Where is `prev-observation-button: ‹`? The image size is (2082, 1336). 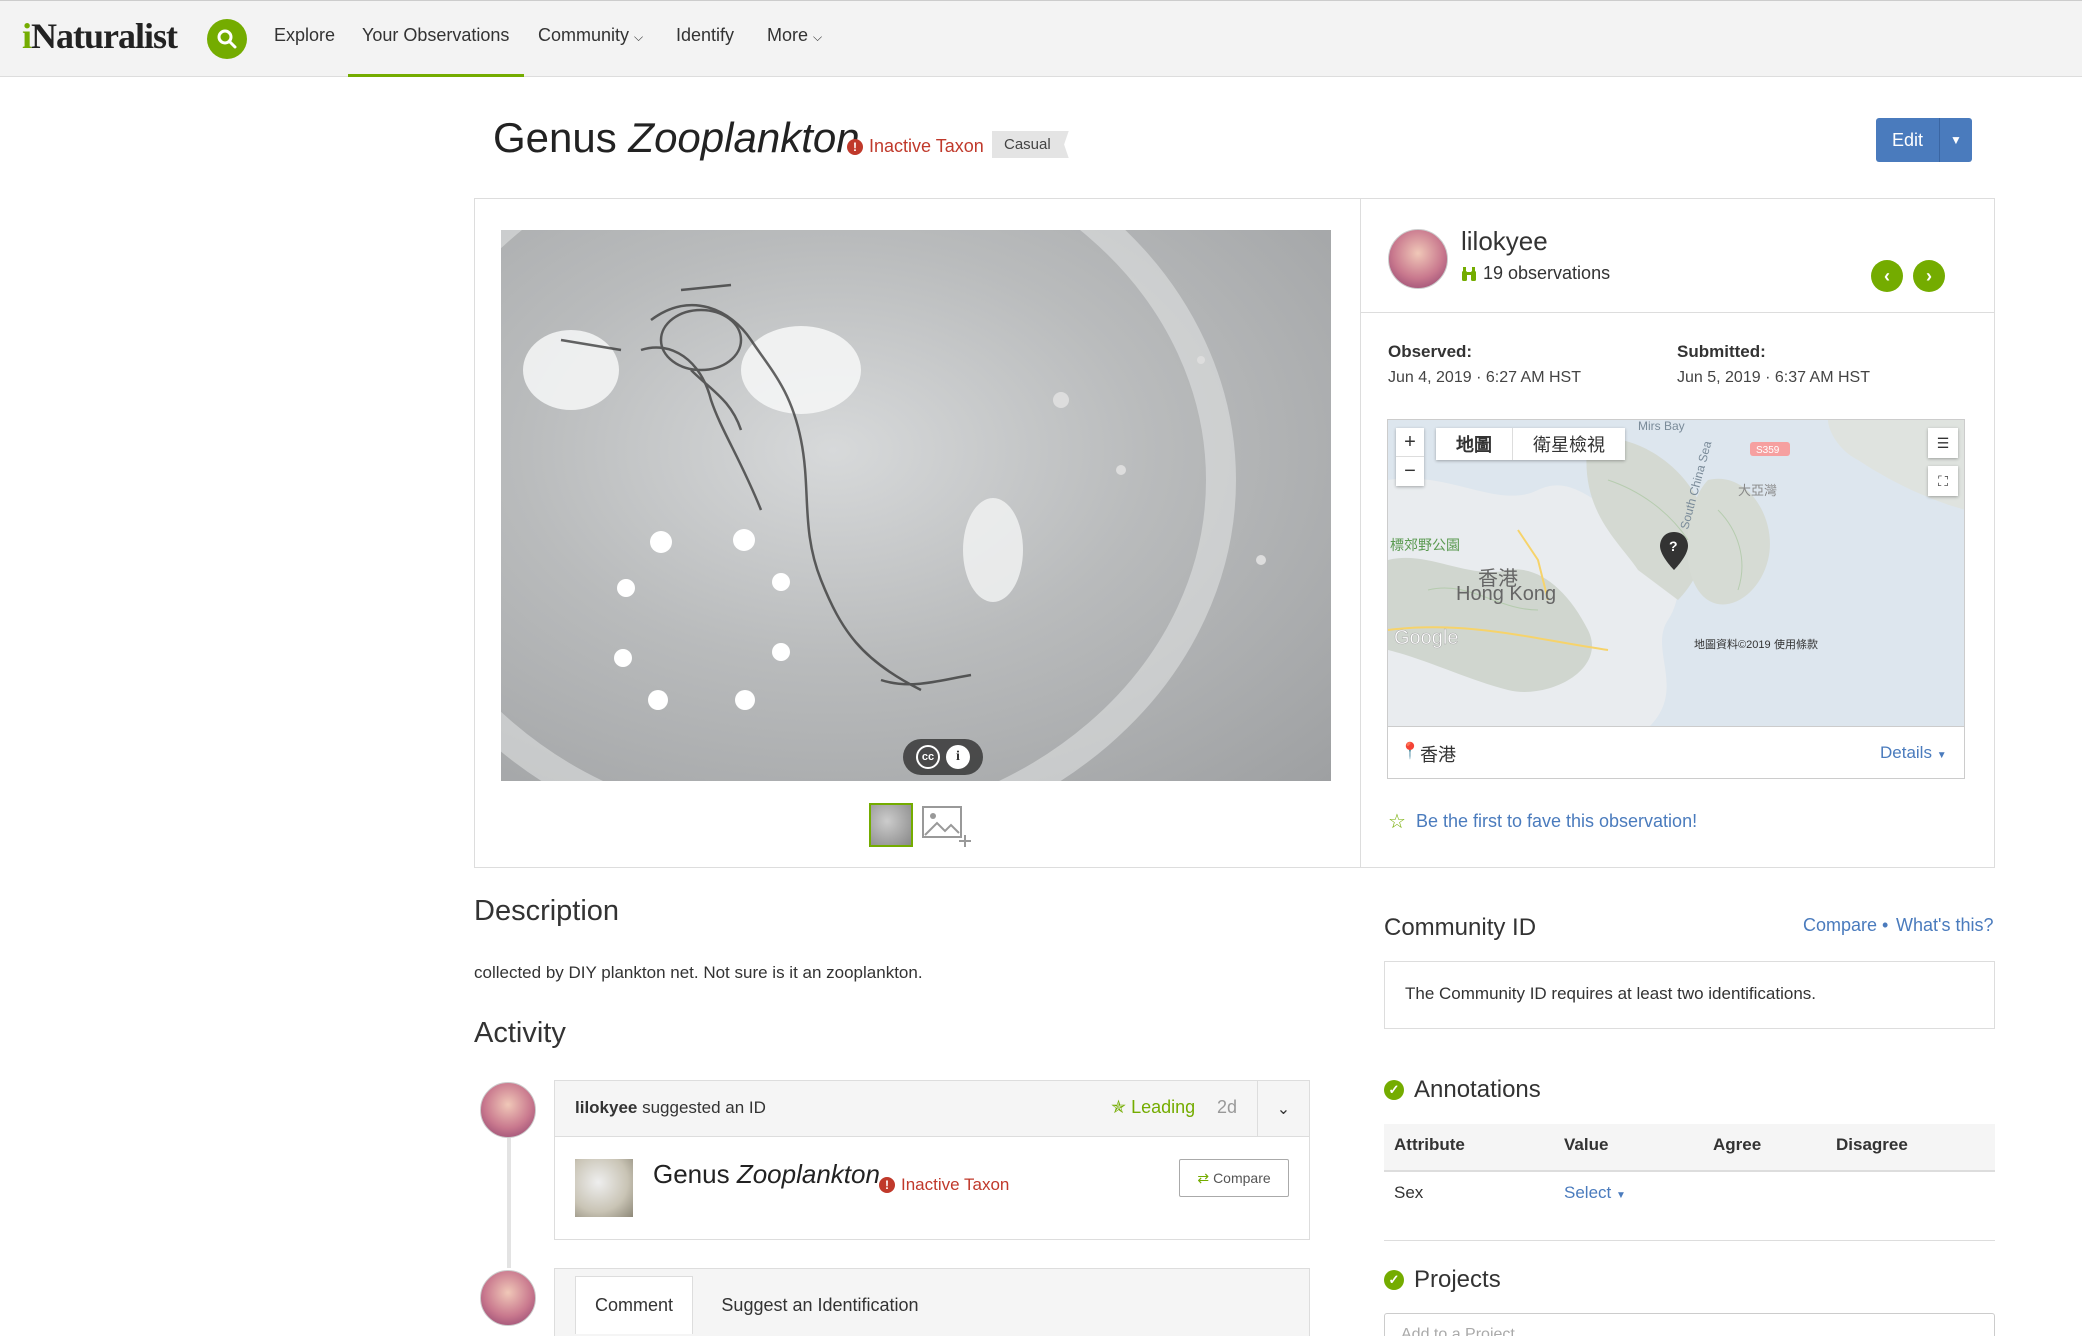 prev-observation-button: ‹ is located at coordinates (1887, 276).